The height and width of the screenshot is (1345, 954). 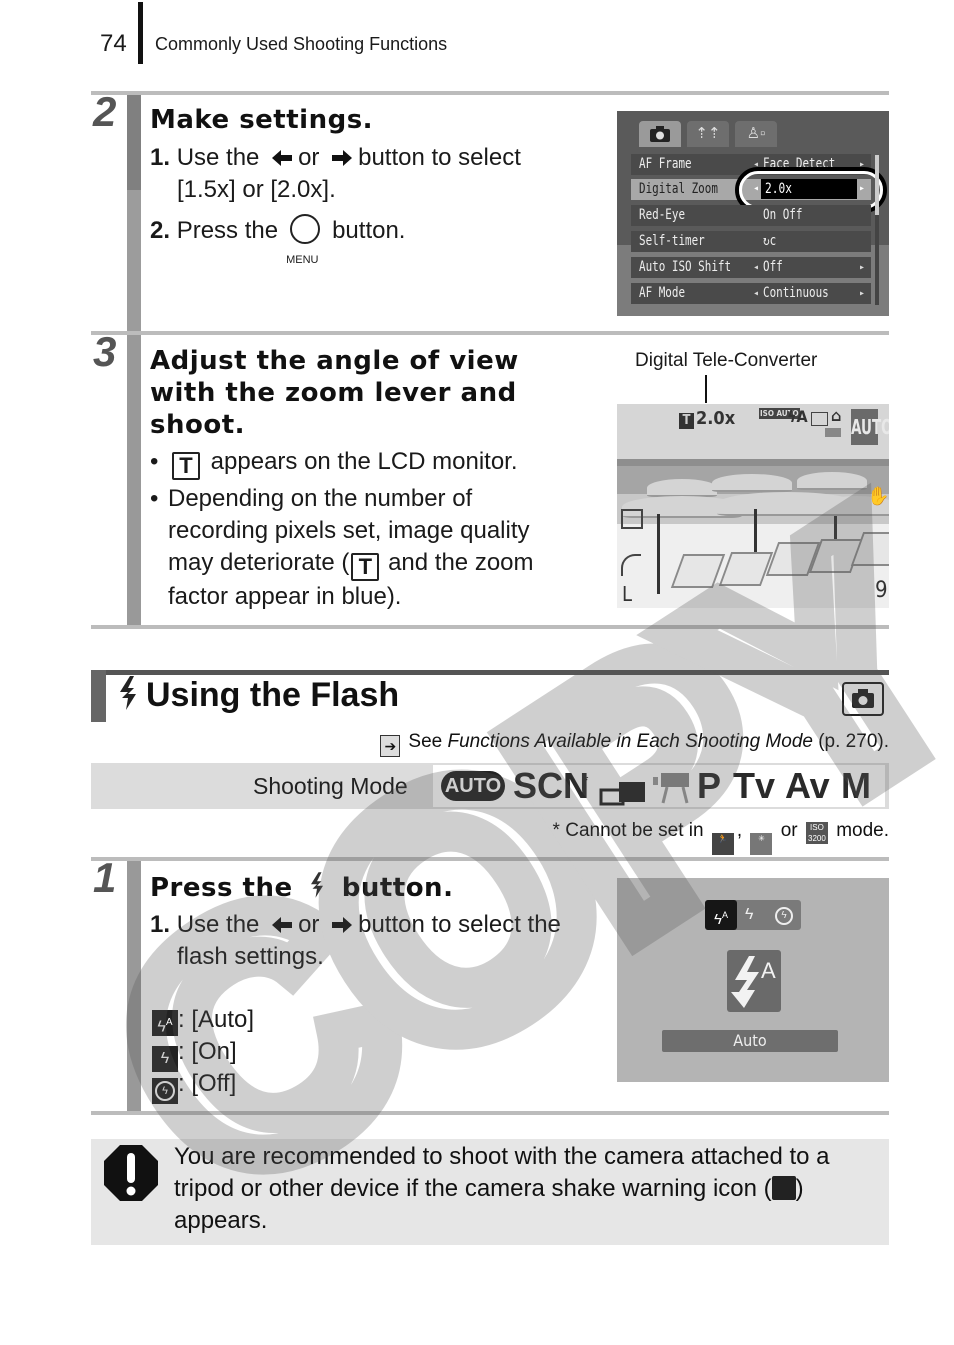 I want to click on reference-arrow-icon: ➔, so click(x=390, y=746).